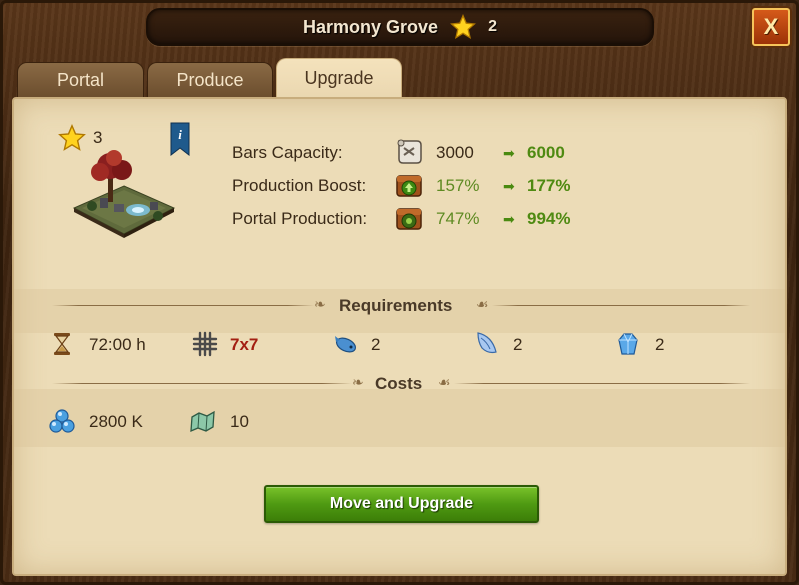  I want to click on window-title: Harmony Grove, so click(371, 26).